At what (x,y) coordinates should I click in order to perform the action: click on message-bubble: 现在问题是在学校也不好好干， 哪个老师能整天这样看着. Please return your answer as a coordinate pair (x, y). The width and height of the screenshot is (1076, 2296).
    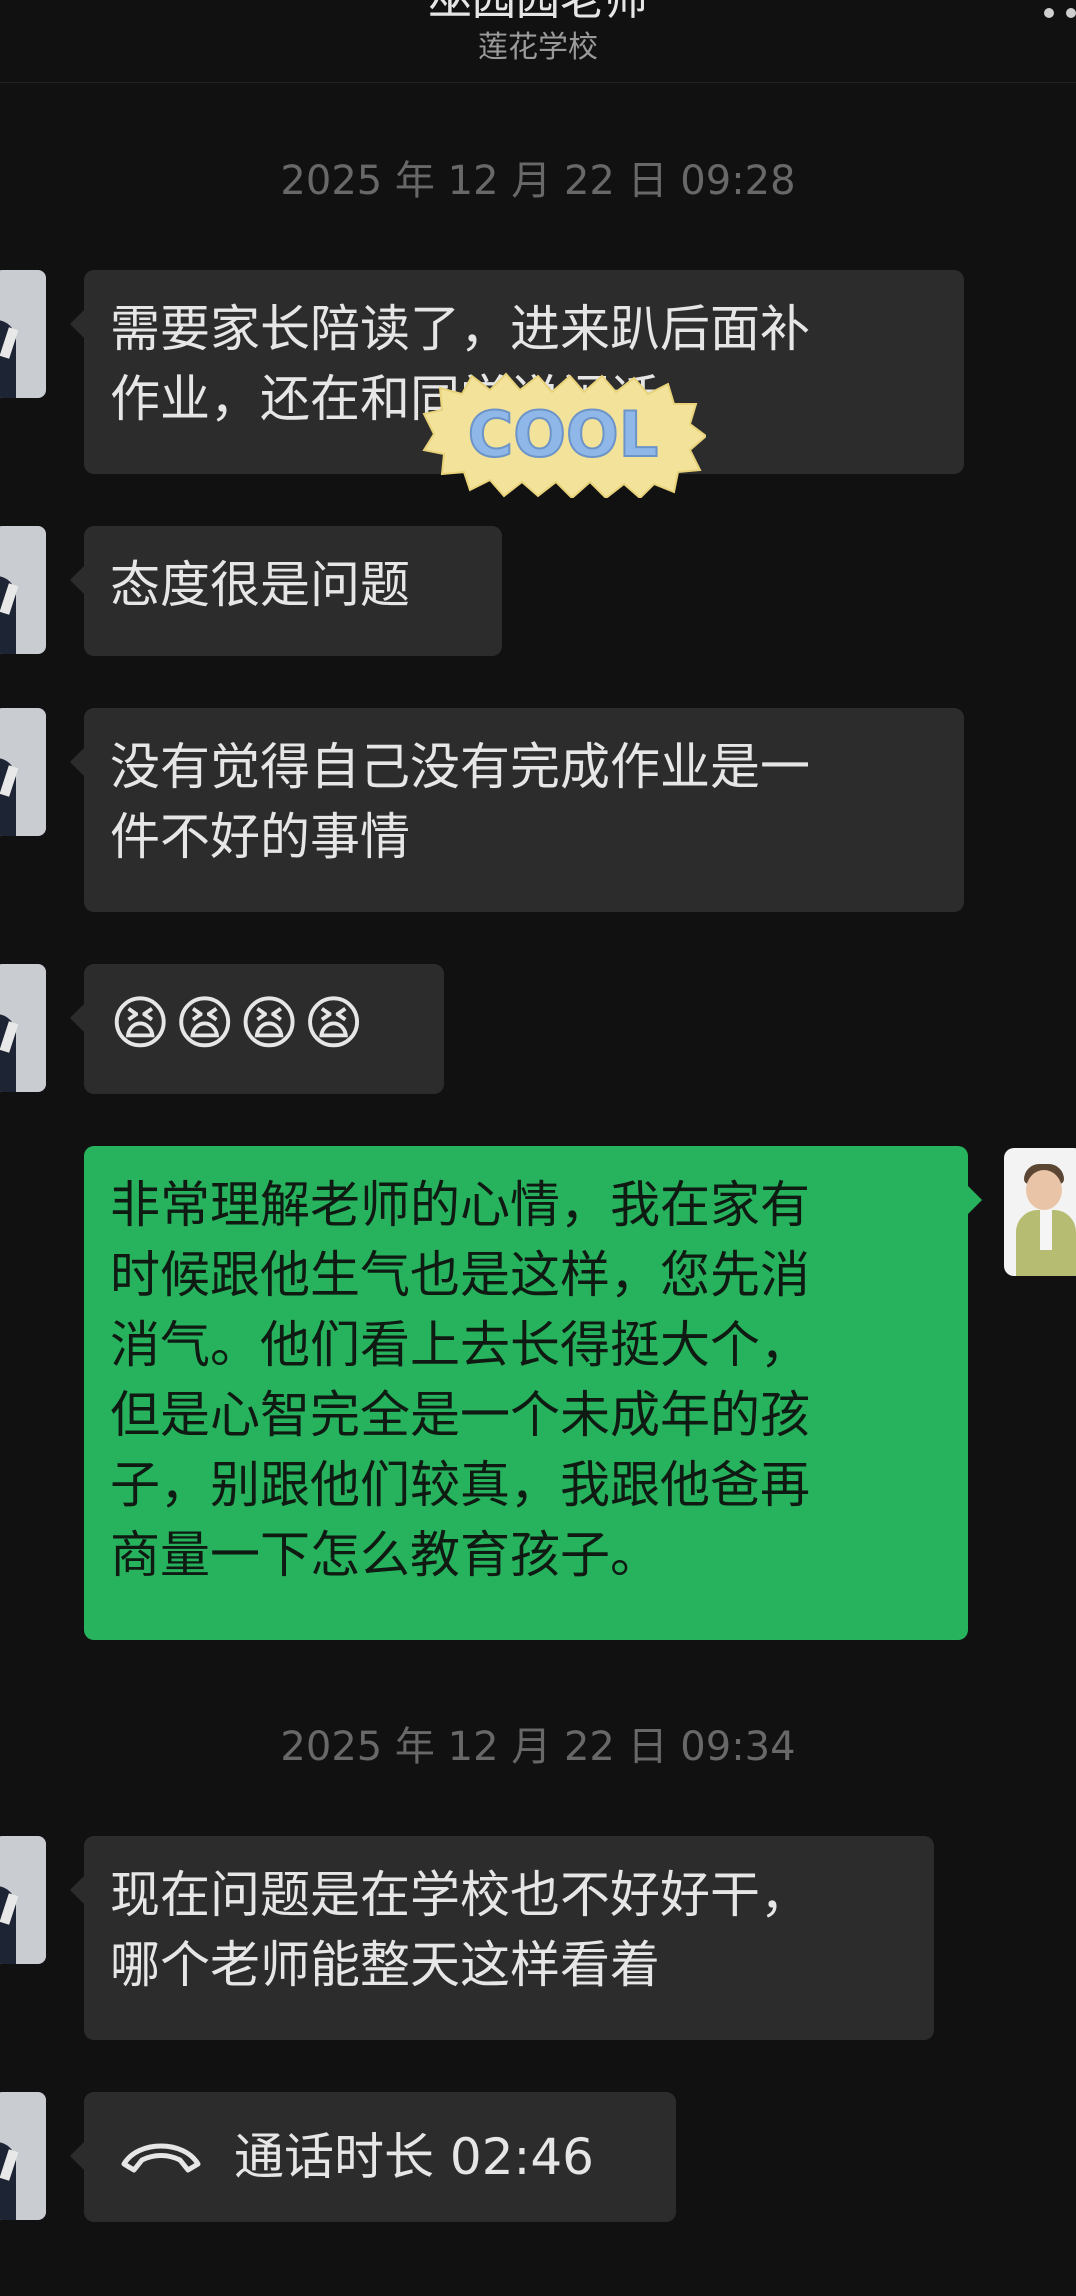
    Looking at the image, I should click on (502, 1938).